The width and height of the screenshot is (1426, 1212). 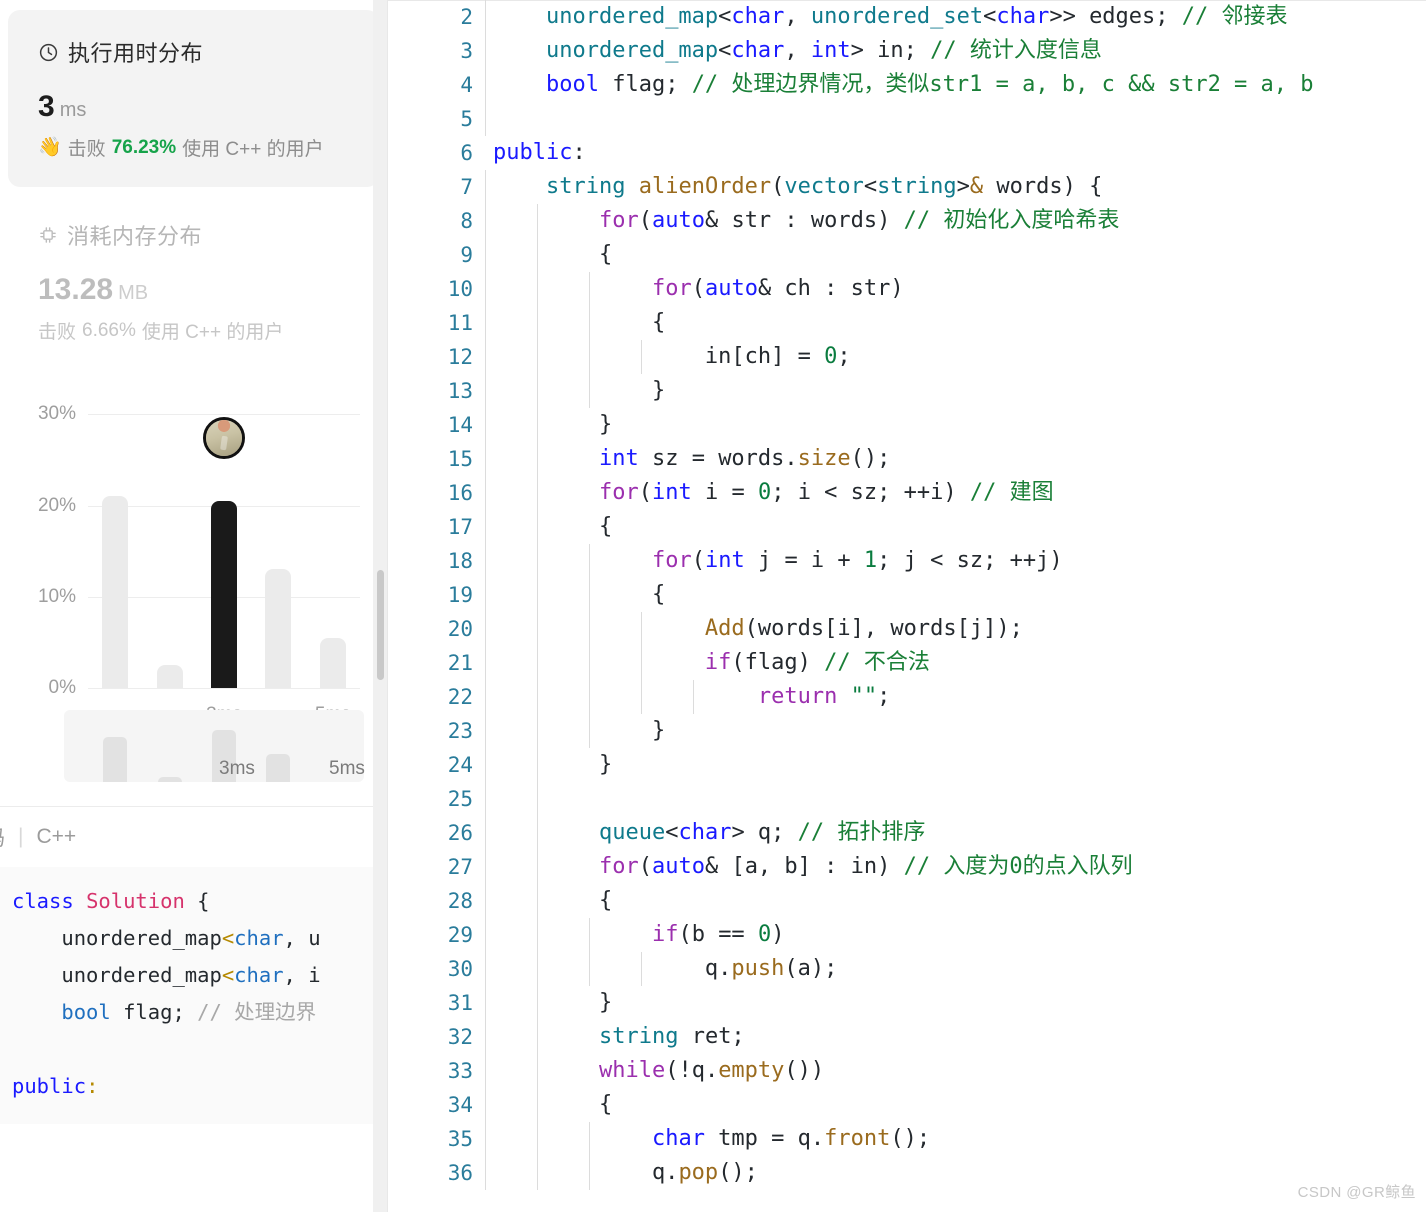 What do you see at coordinates (764, 1138) in the screenshot?
I see `code-token: tmp = q.` at bounding box center [764, 1138].